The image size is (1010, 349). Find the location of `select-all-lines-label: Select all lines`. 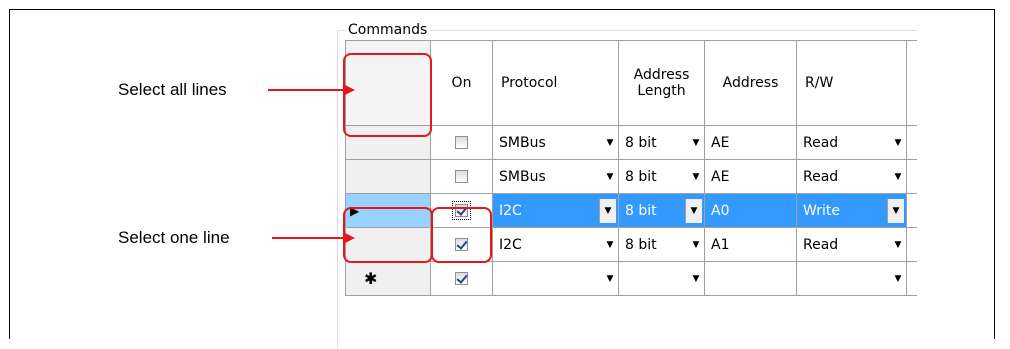

select-all-lines-label: Select all lines is located at coordinates (172, 89).